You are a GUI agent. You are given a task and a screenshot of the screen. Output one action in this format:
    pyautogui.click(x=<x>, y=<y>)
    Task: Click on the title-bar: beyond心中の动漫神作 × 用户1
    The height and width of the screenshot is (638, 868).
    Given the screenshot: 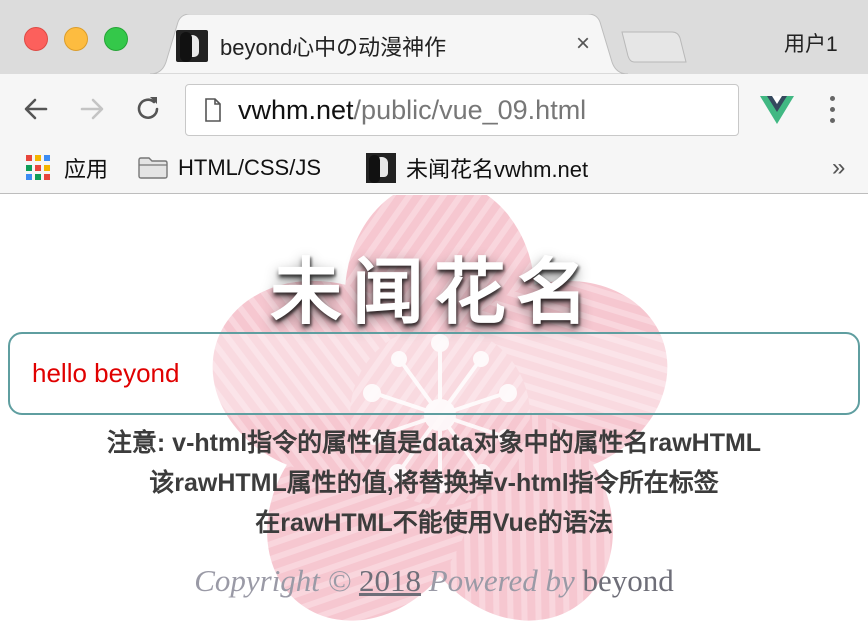 What is the action you would take?
    pyautogui.click(x=434, y=37)
    